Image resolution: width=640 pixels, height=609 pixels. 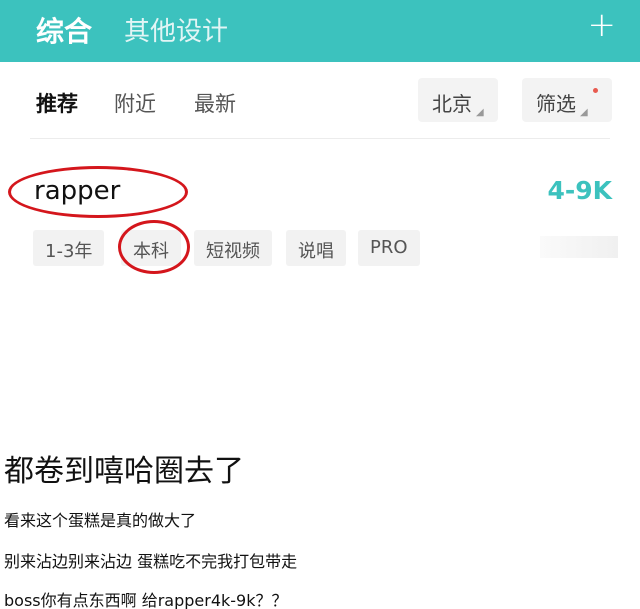 I want to click on tab-all: 综合, so click(x=64, y=30).